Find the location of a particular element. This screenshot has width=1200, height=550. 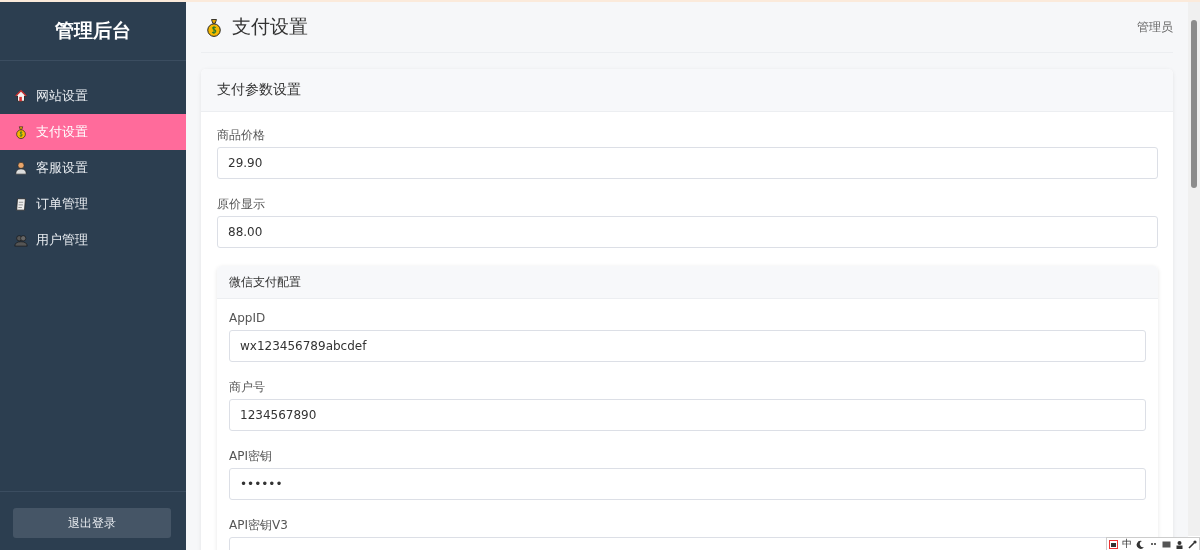

field-label: API密钥V3 is located at coordinates (259, 525).